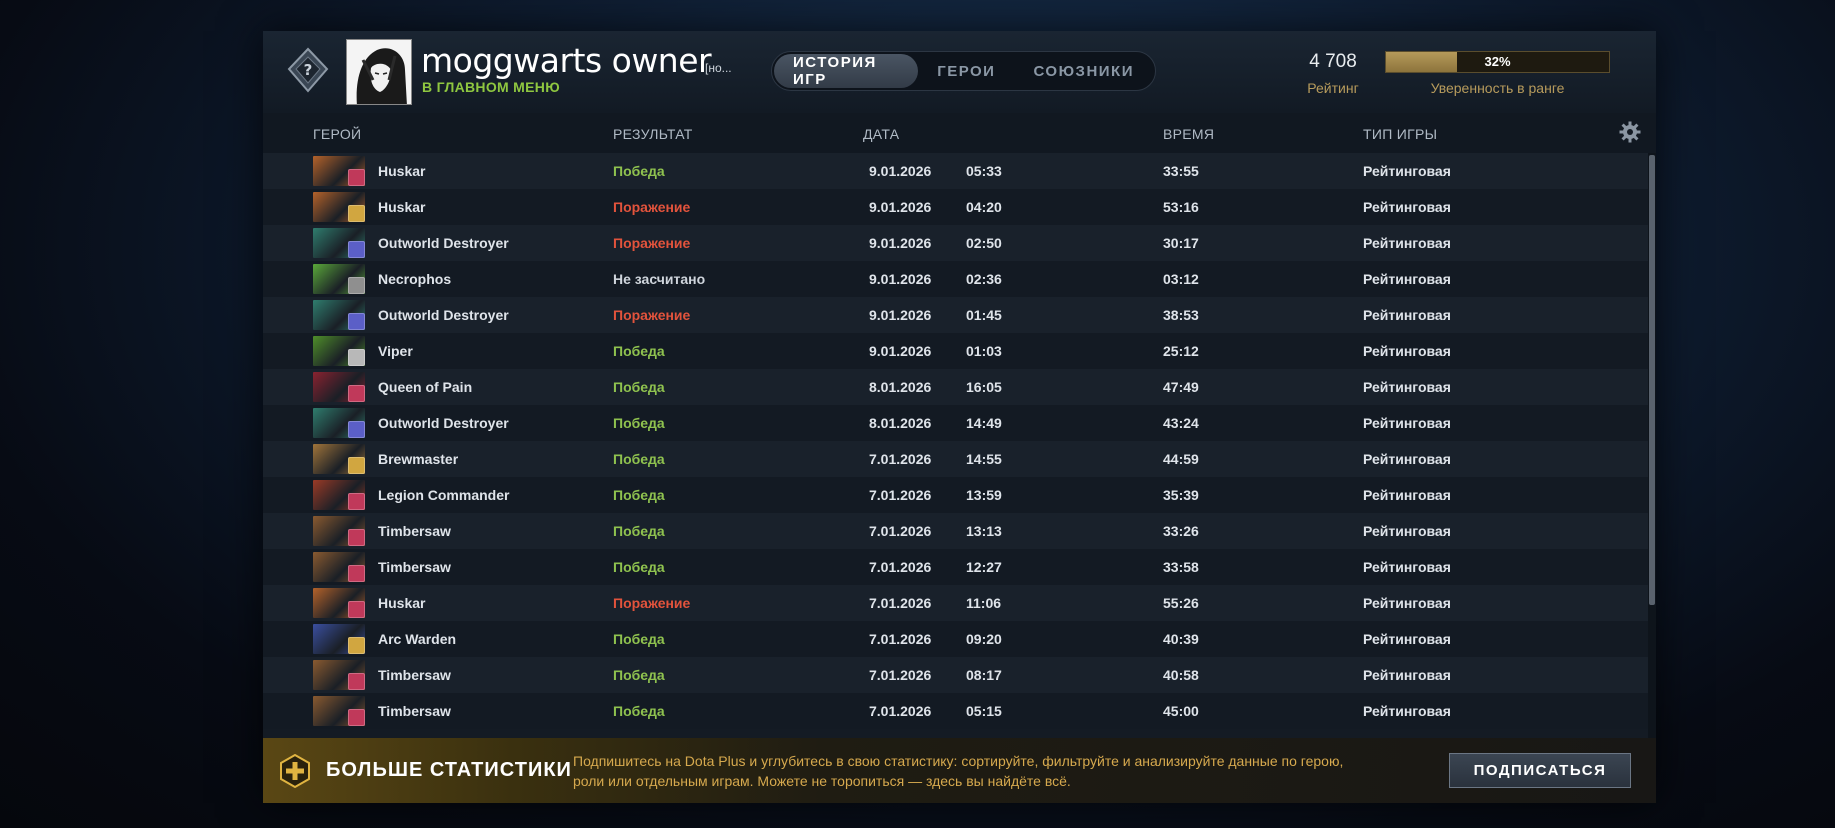 The height and width of the screenshot is (828, 1835). What do you see at coordinates (395, 351) in the screenshot?
I see `hero-name: Viper` at bounding box center [395, 351].